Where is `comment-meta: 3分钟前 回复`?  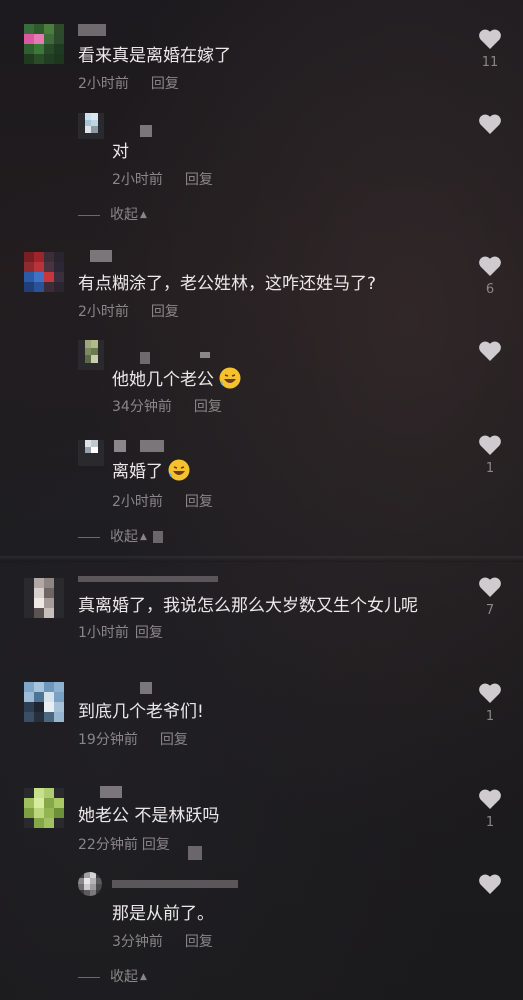 comment-meta: 3分钟前 回复 is located at coordinates (162, 942).